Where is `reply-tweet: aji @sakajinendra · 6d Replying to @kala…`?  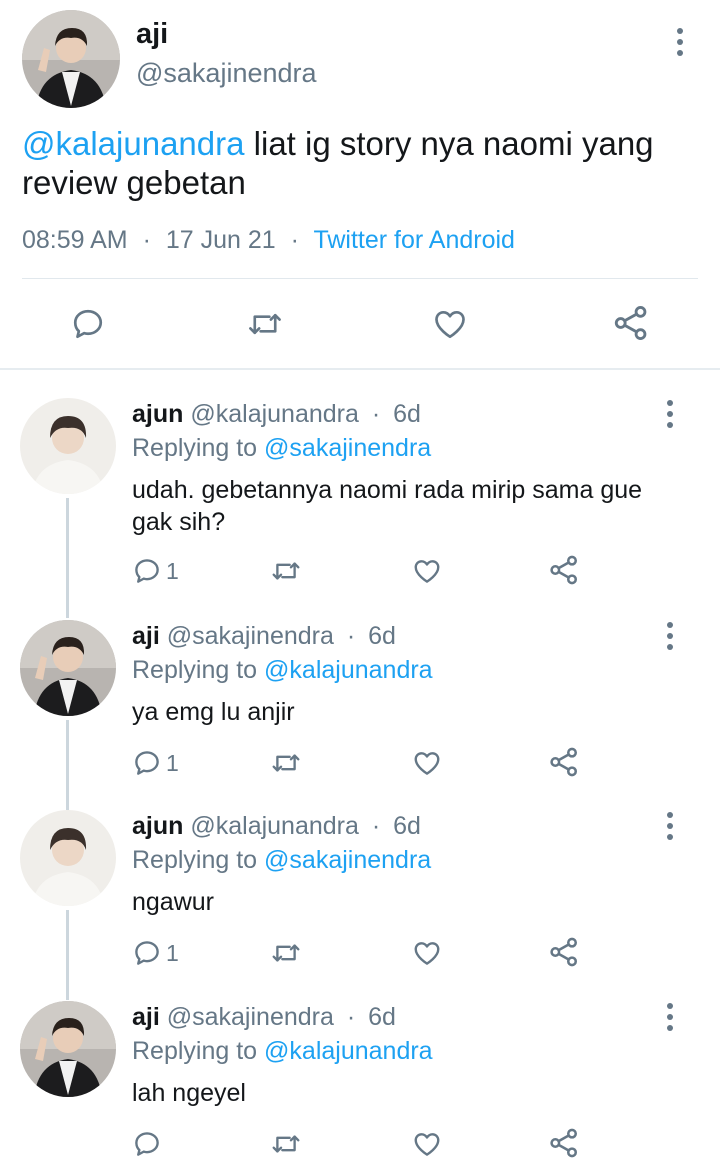
reply-tweet: aji @sakajinendra · 6d Replying to @kala… is located at coordinates (360, 1085).